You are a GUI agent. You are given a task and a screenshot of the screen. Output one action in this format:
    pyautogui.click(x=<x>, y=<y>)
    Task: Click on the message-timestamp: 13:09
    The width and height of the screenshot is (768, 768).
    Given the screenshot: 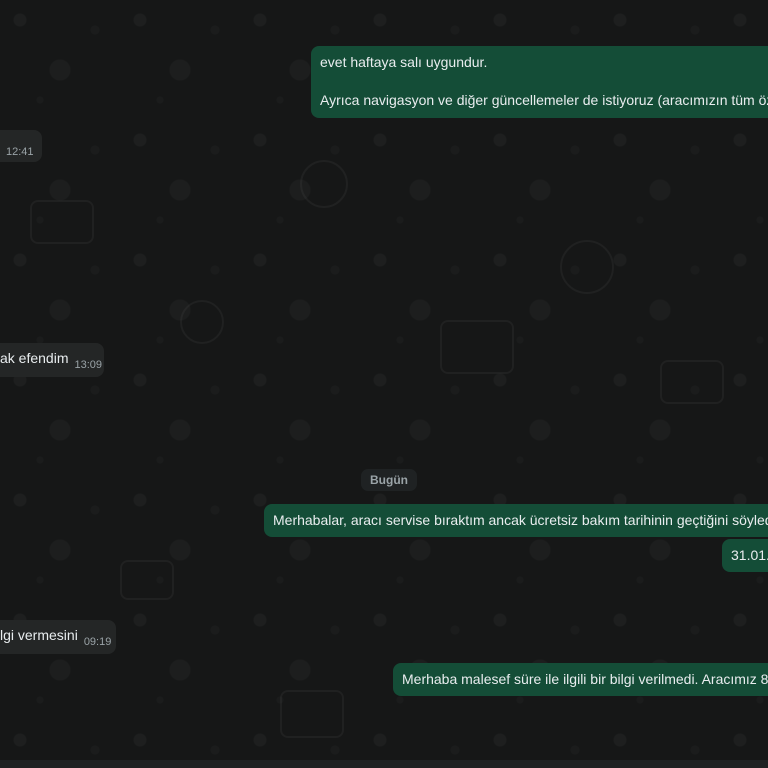 What is the action you would take?
    pyautogui.click(x=88, y=365)
    